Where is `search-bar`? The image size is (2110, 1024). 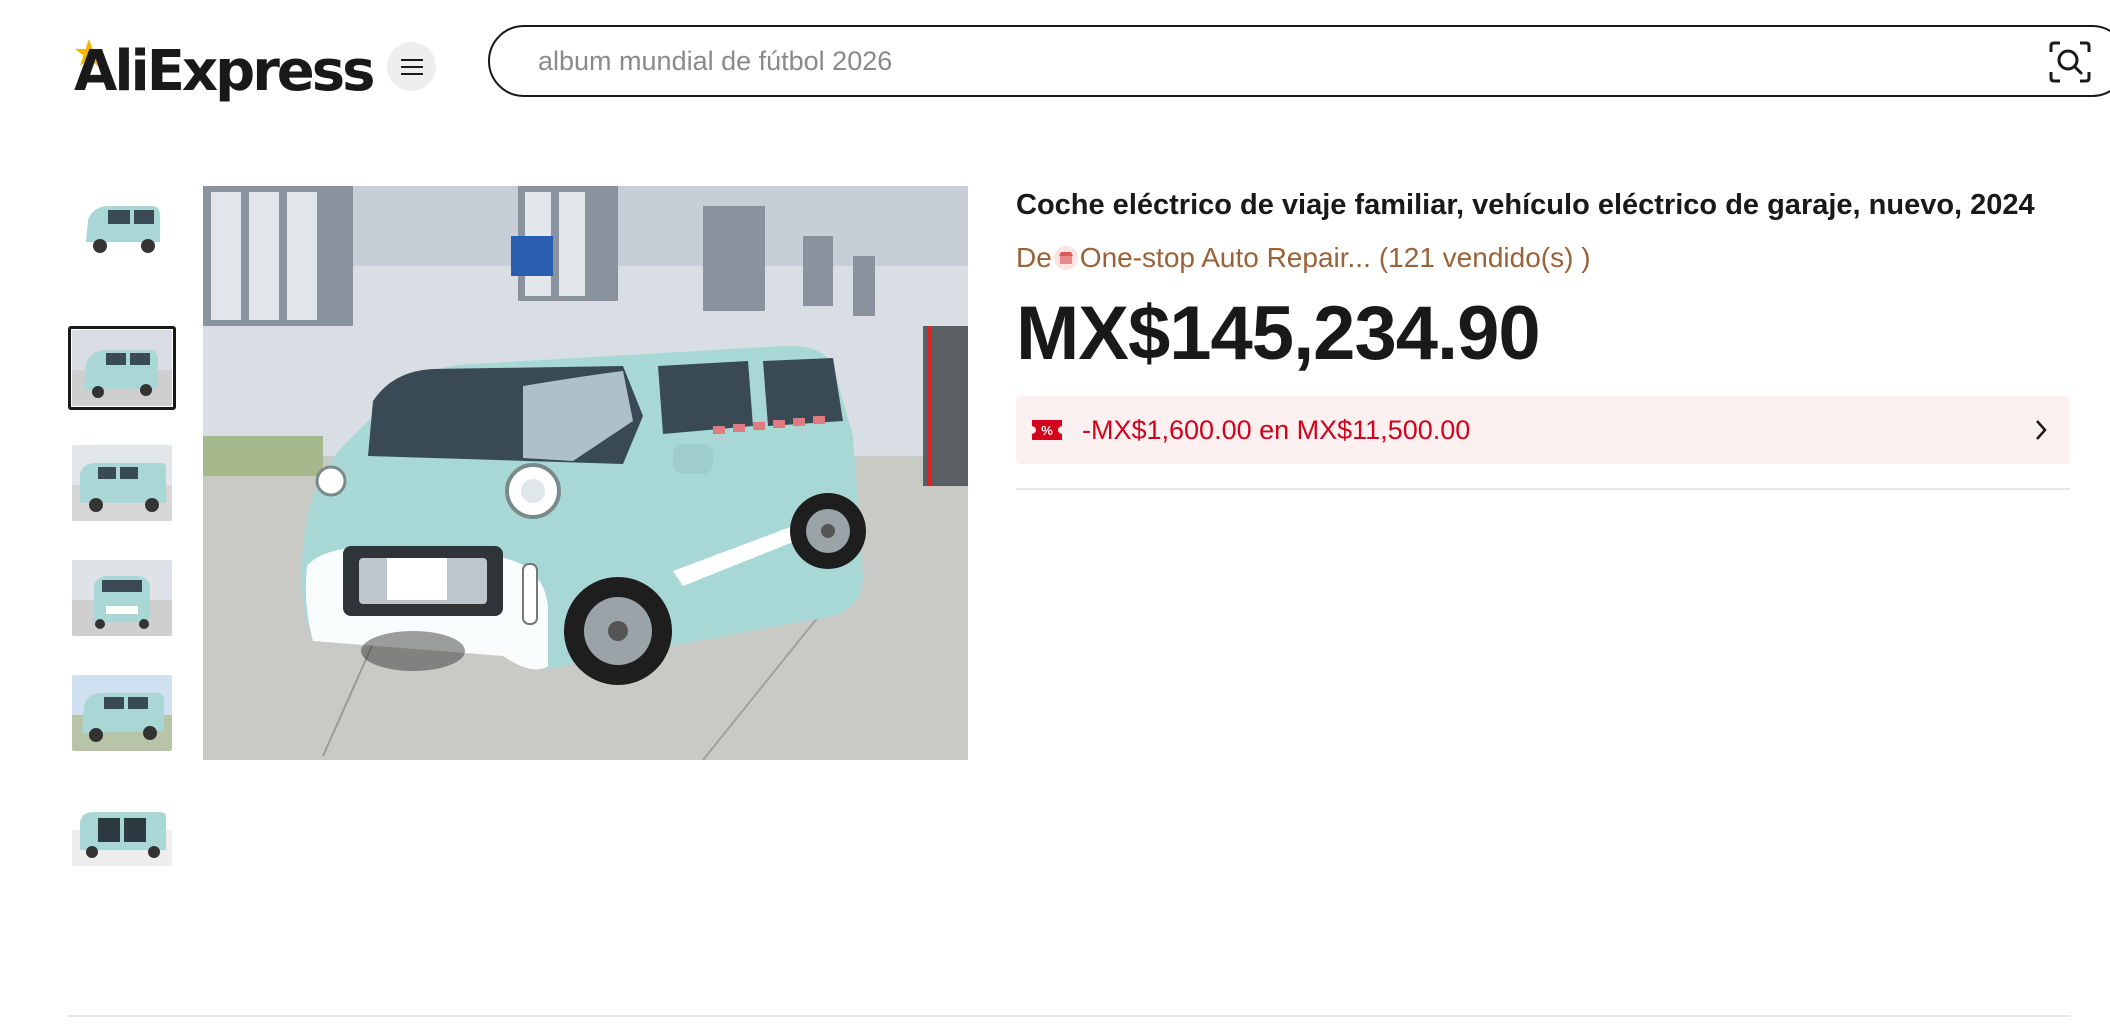 search-bar is located at coordinates (1299, 61).